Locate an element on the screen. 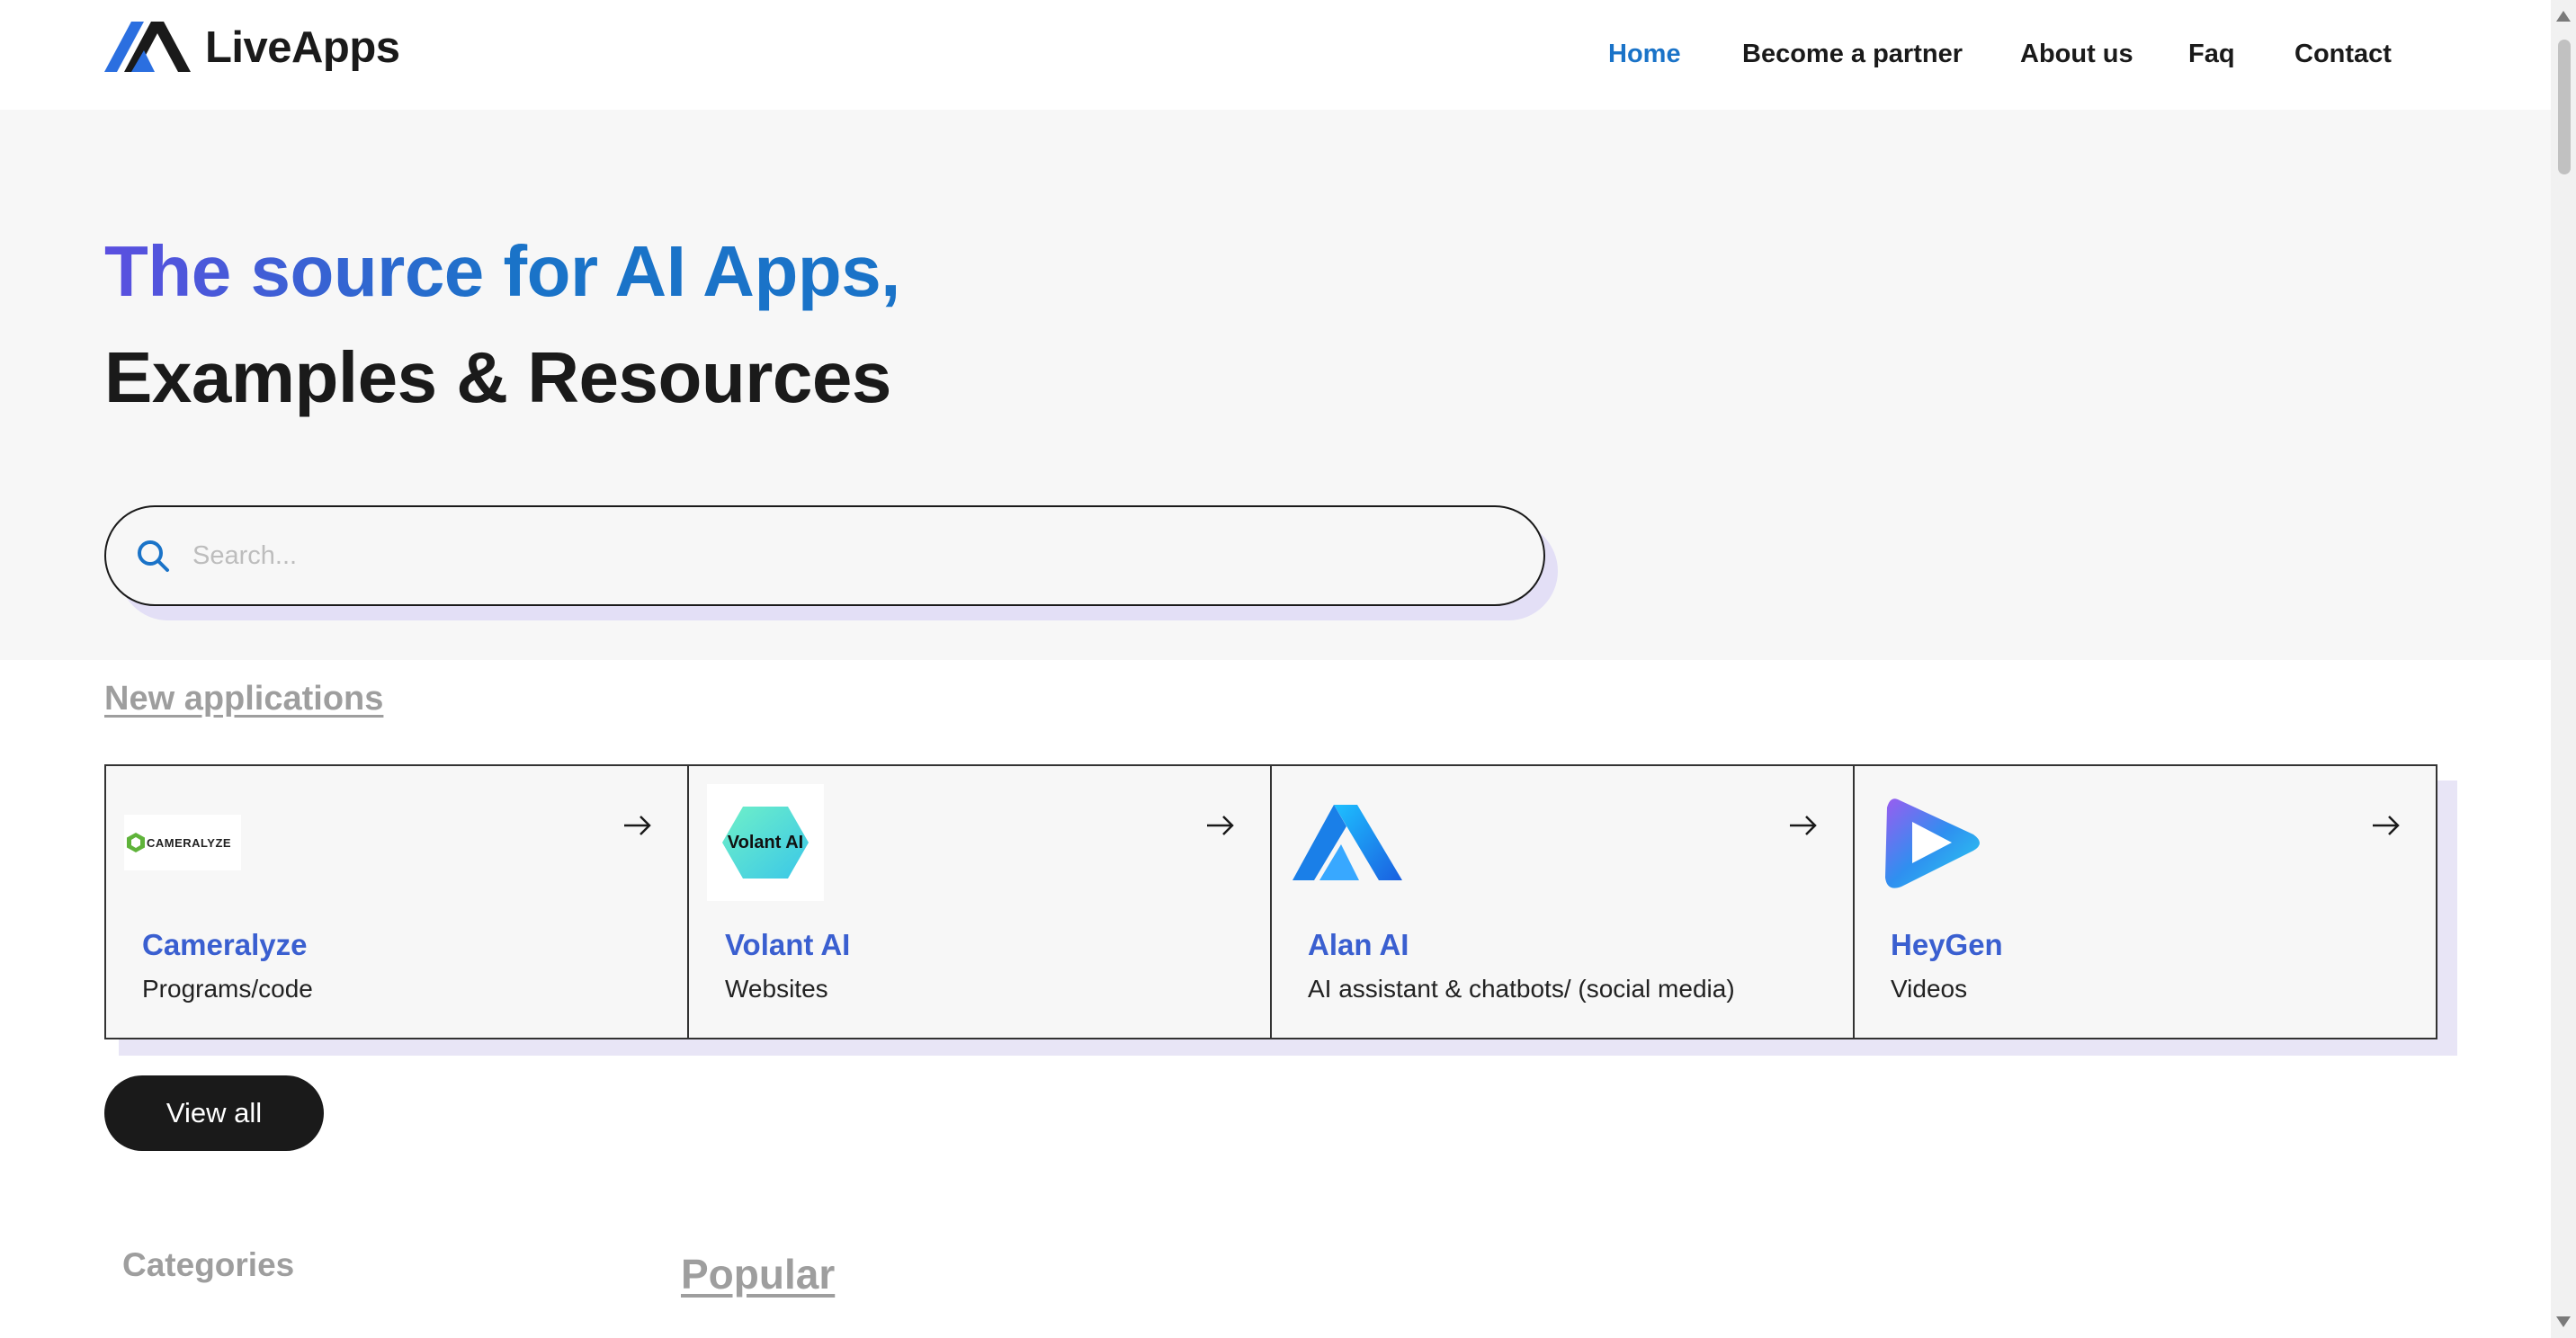  hero-title-line2: Examples & Resources is located at coordinates (497, 377).